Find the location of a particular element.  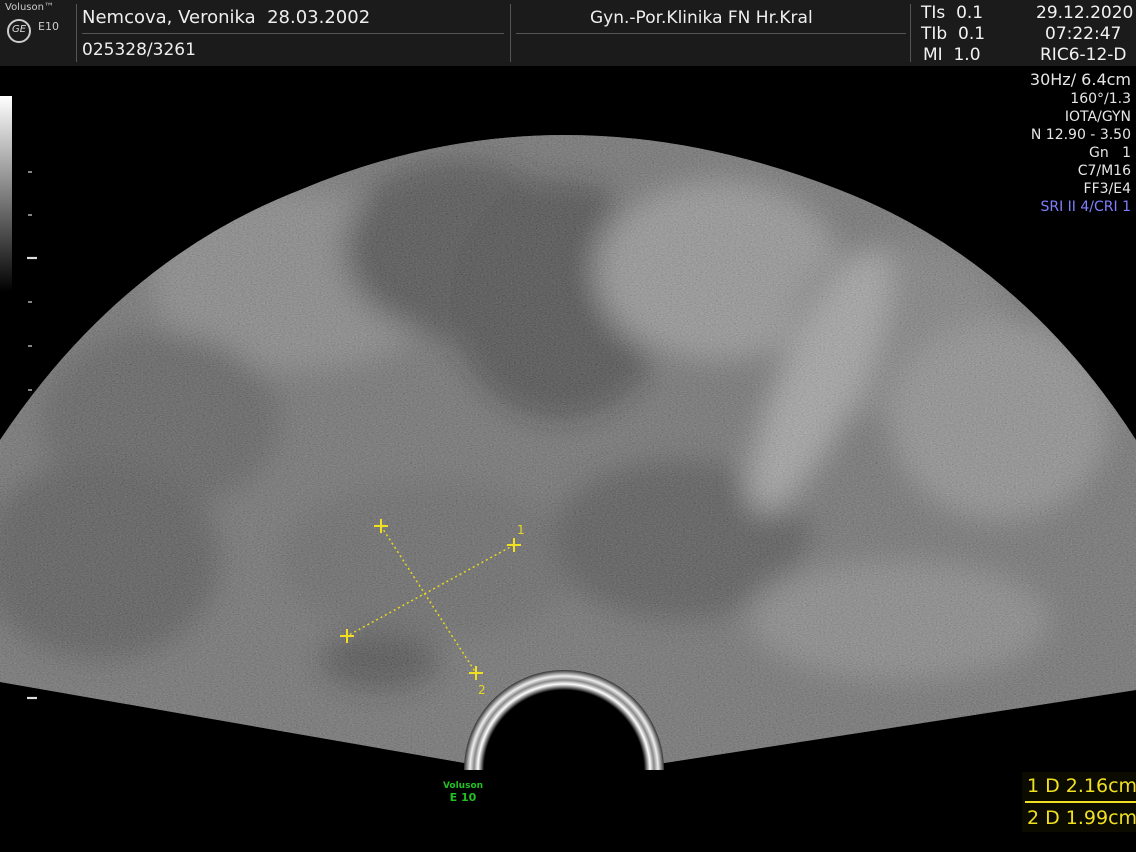

voluson-watermark: Voluson E 10 is located at coordinates (463, 792).